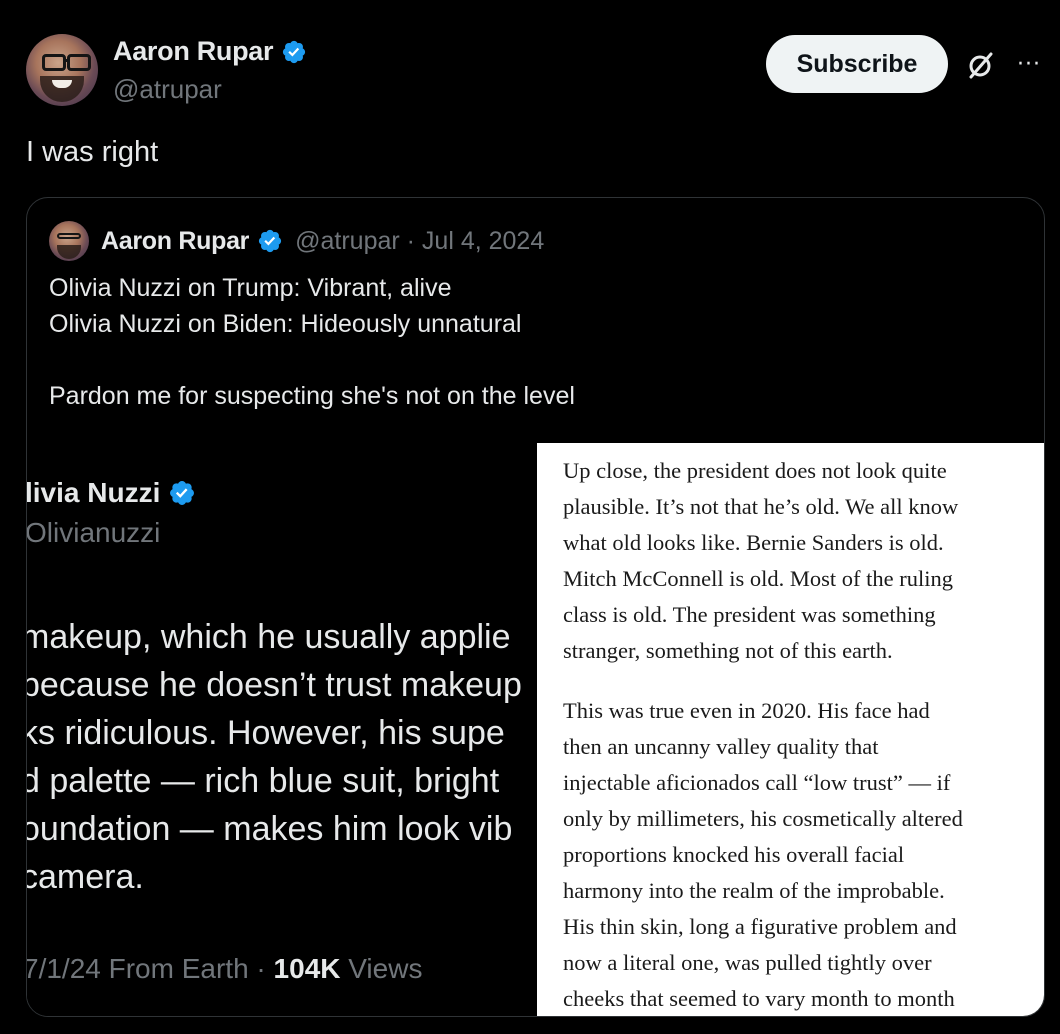  I want to click on author-handle: @atrupar, so click(167, 89).